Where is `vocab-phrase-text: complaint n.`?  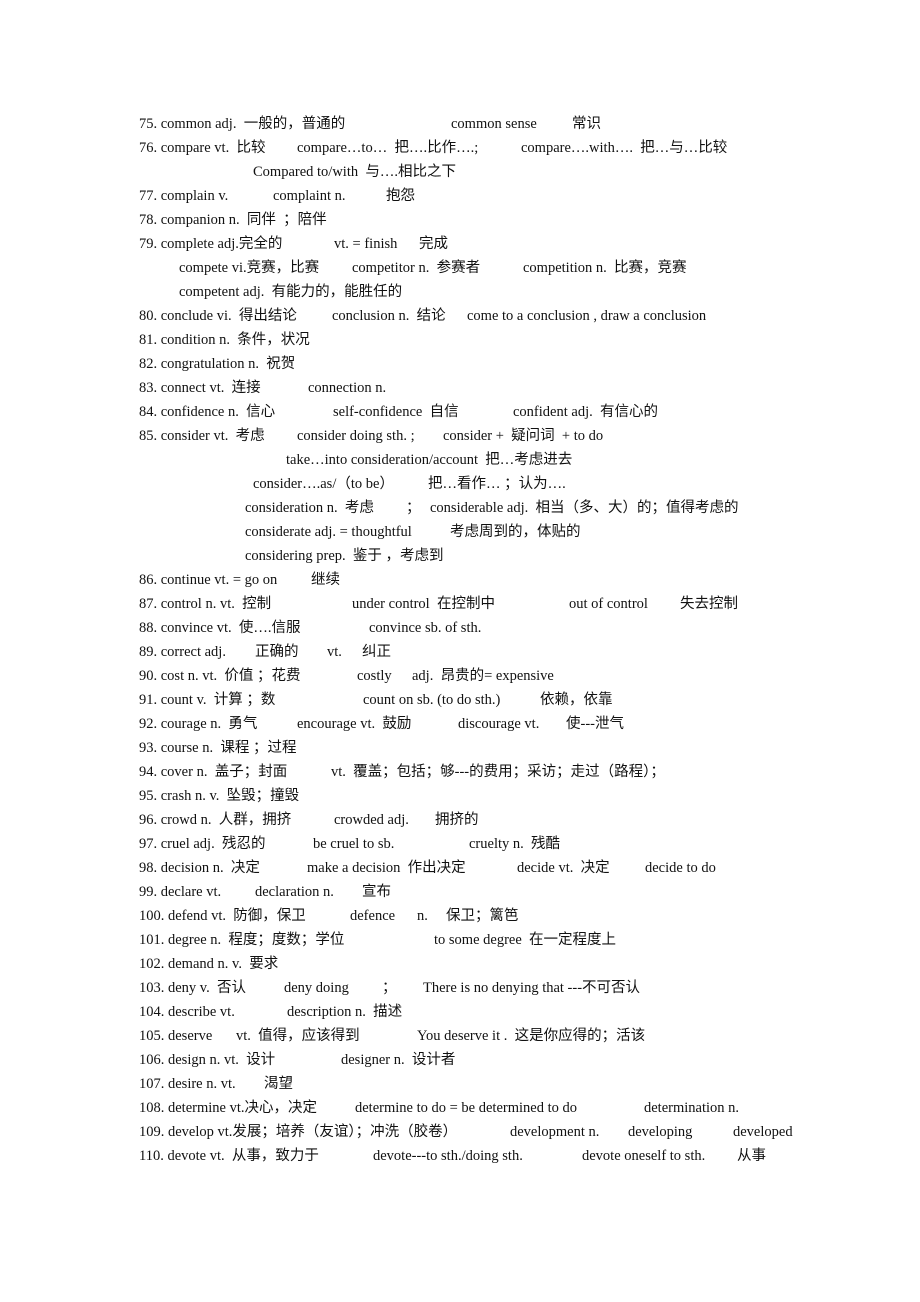
vocab-phrase-text: complaint n. is located at coordinates (309, 196).